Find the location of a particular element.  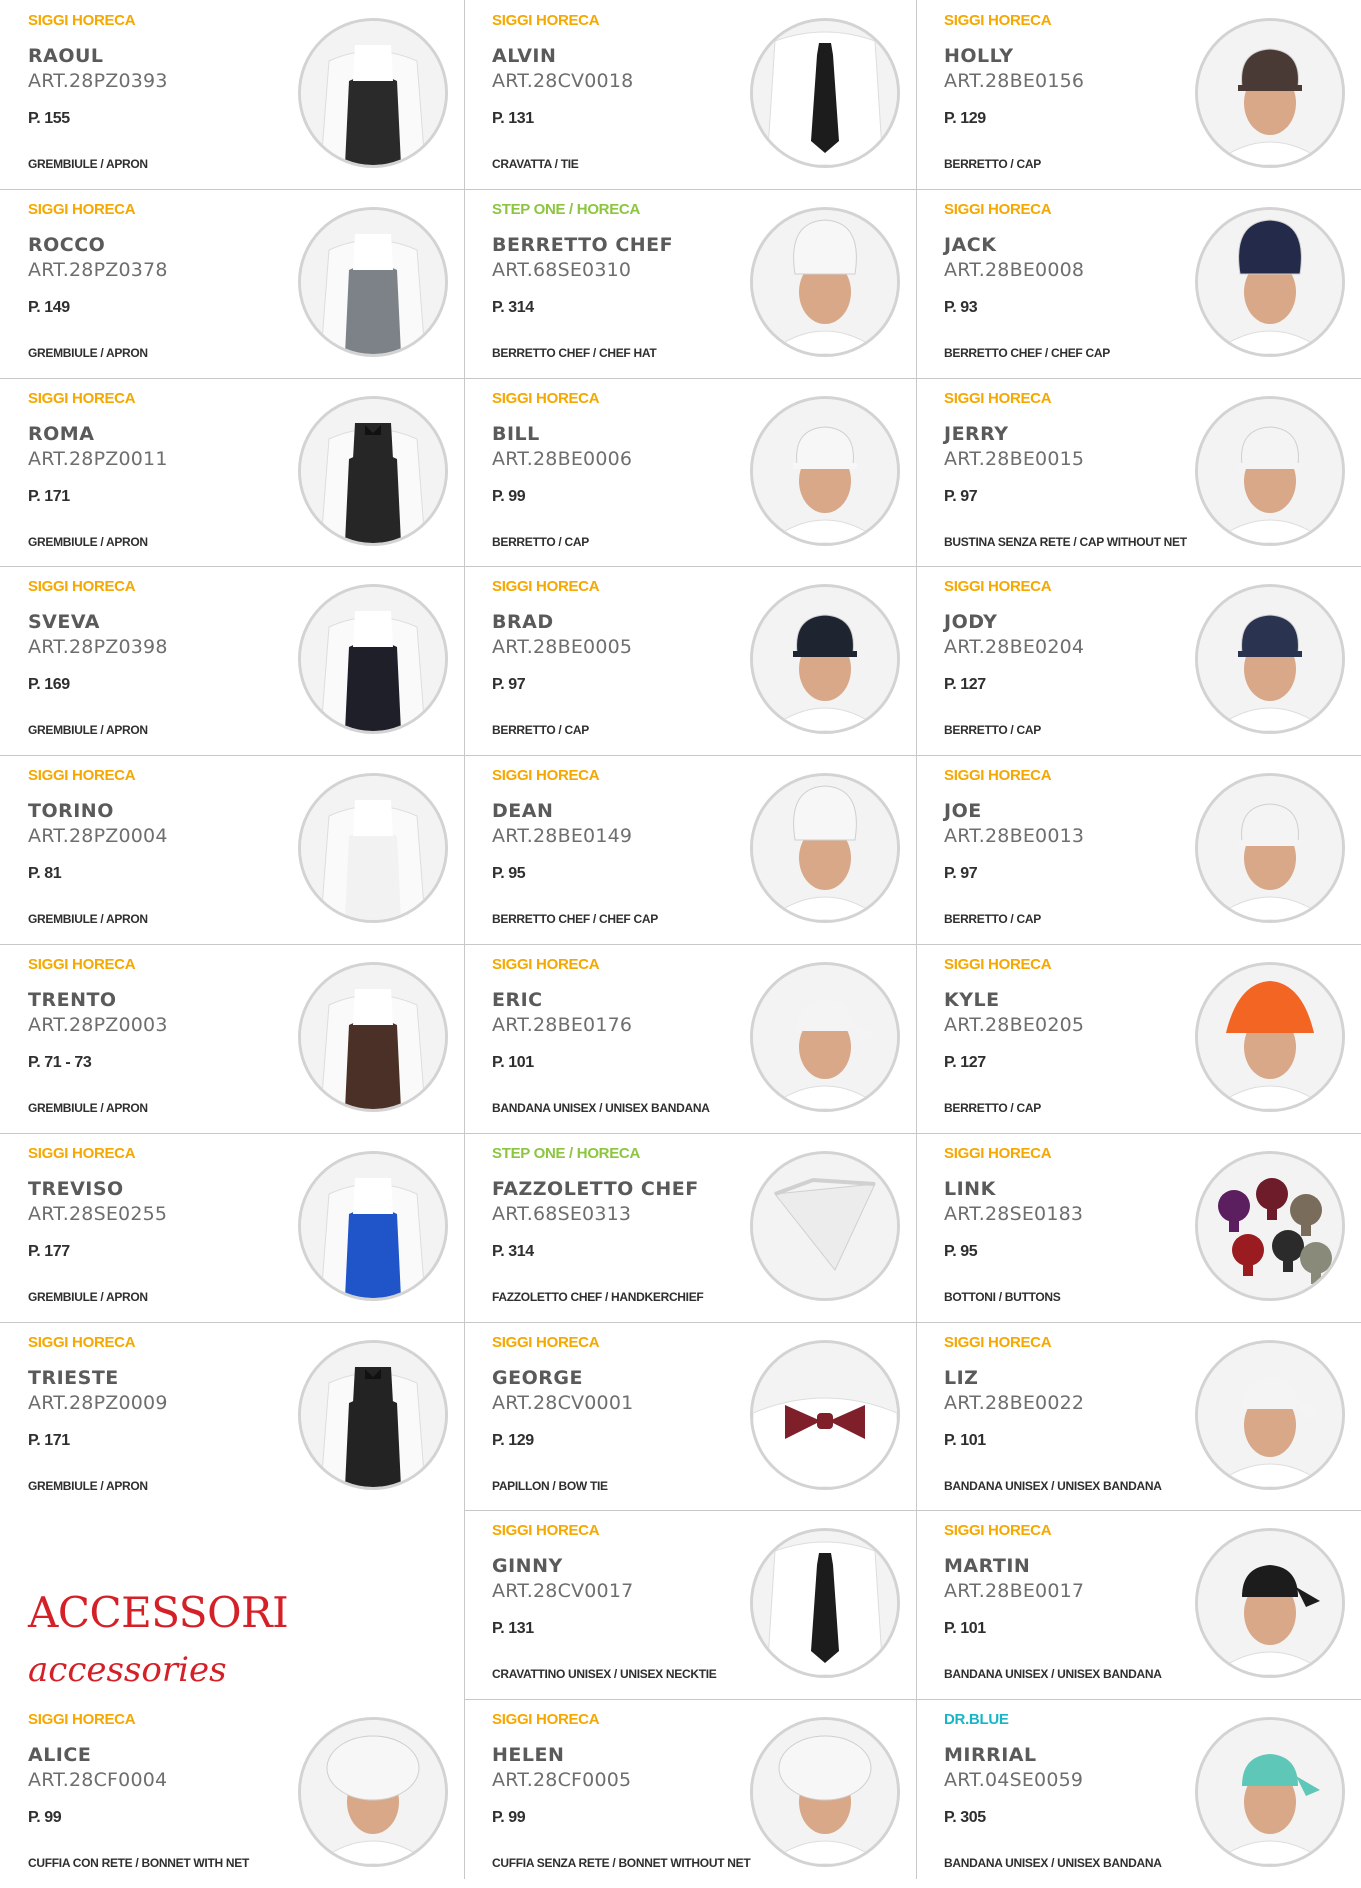

article-code: ART.28BE0176 is located at coordinates (562, 1025).